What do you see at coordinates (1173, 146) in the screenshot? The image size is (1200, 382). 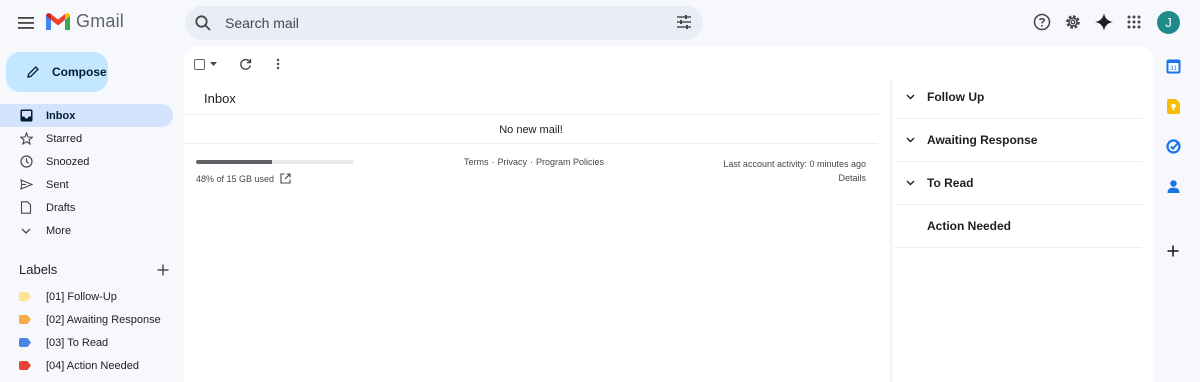 I see `tasks-icon` at bounding box center [1173, 146].